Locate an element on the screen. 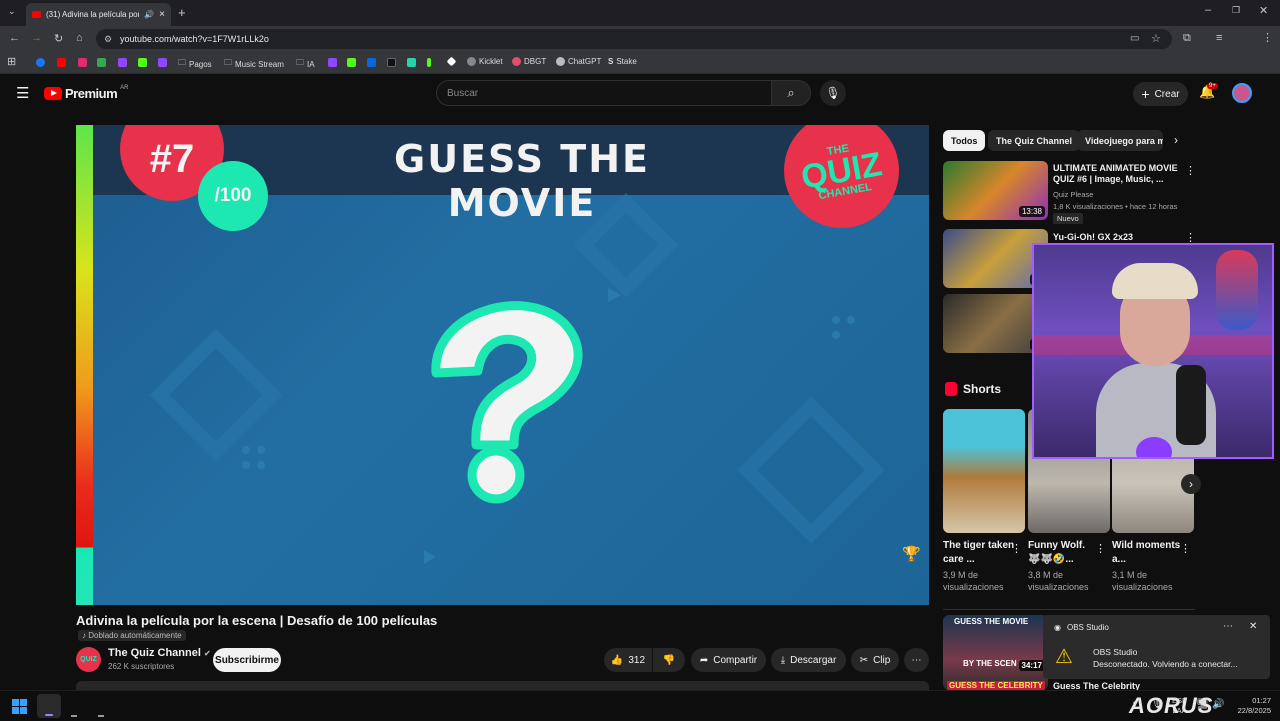 The width and height of the screenshot is (1280, 721). tiktok-bookmark-icon is located at coordinates (391, 62).